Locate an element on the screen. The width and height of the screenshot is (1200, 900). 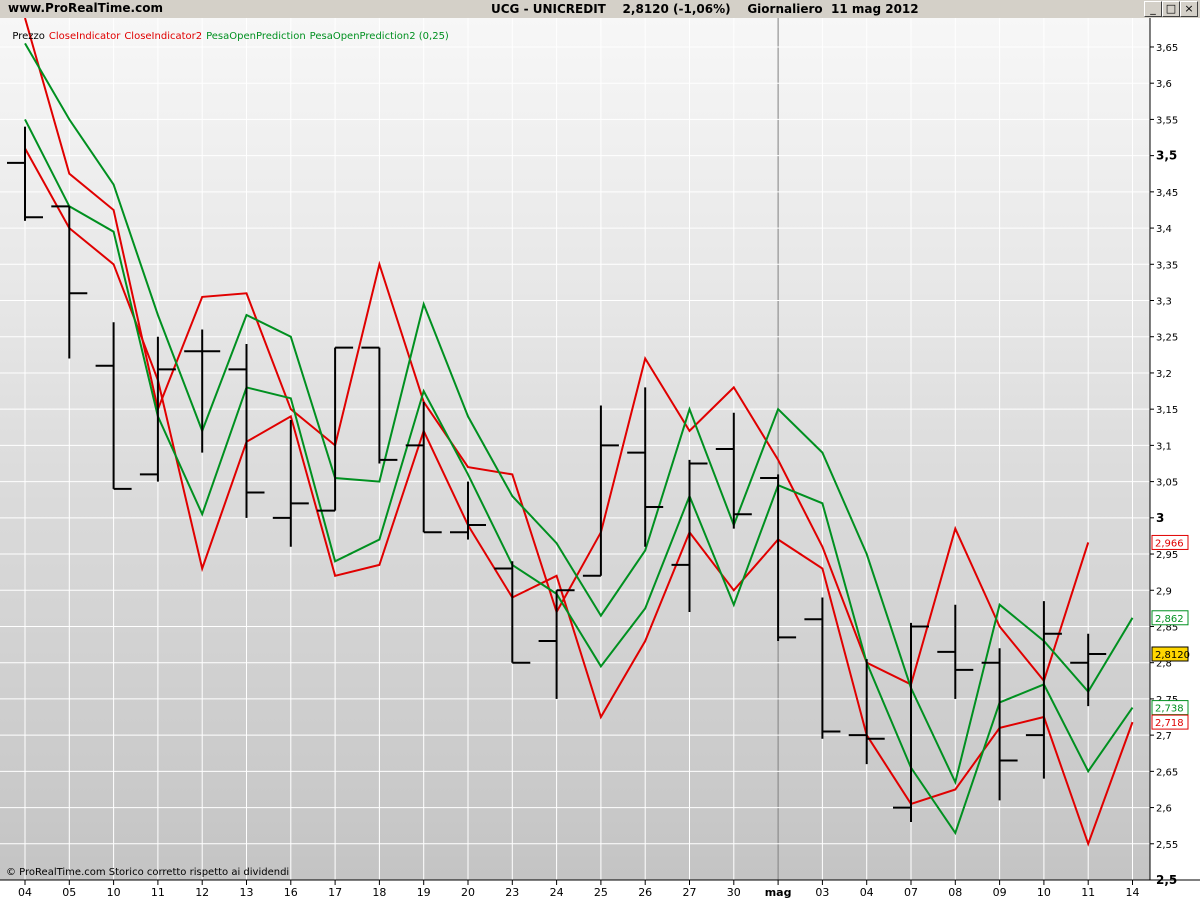
axis-value-badge-label: 2,862 is located at coordinates (1169, 619).